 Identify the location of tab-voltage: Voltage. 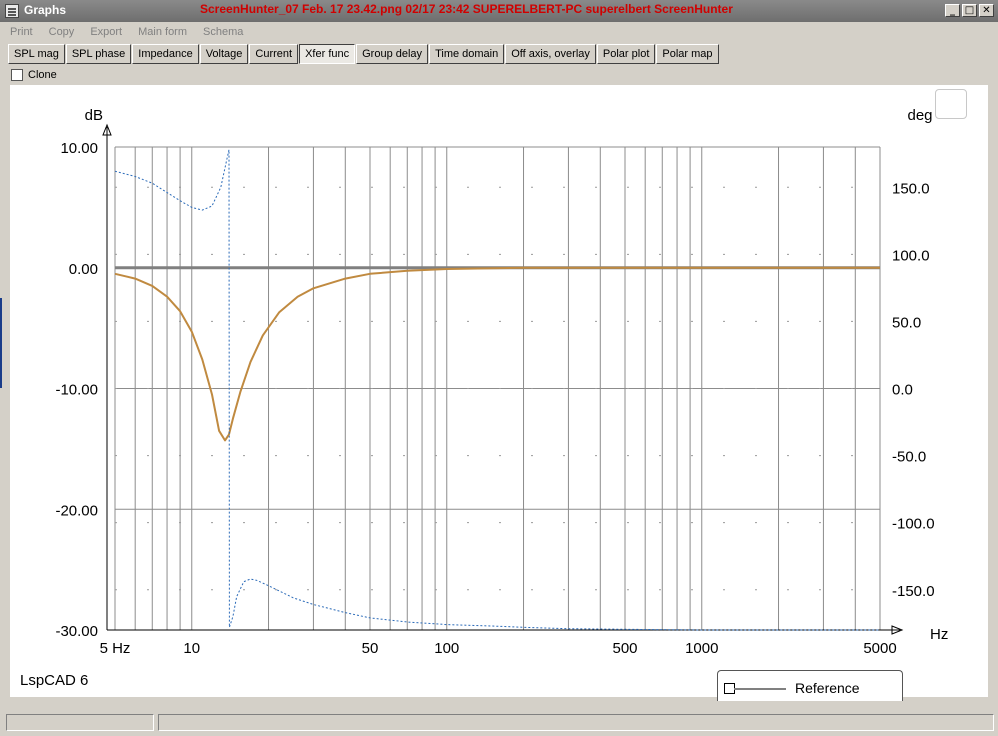
(224, 54).